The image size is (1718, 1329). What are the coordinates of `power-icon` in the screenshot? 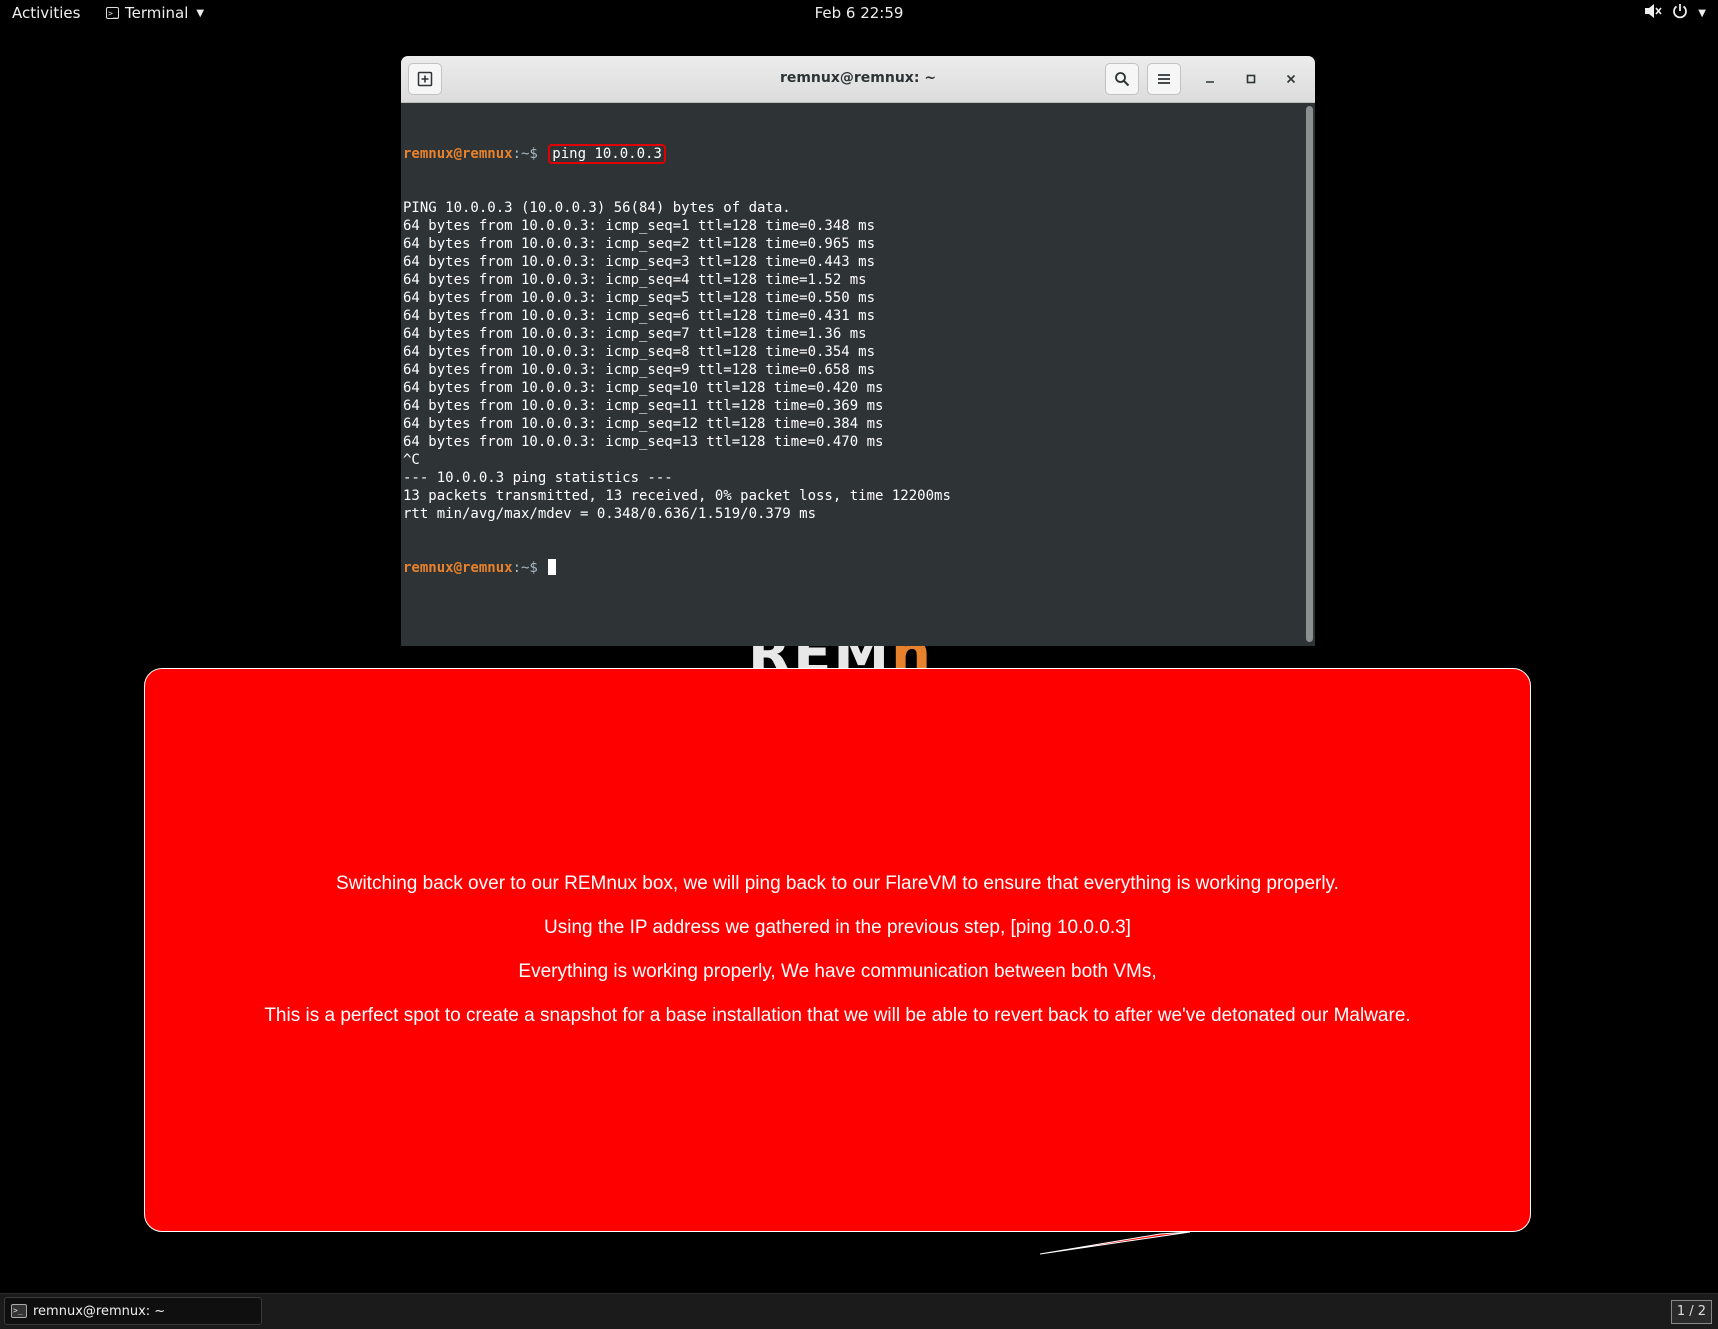 It's located at (1680, 13).